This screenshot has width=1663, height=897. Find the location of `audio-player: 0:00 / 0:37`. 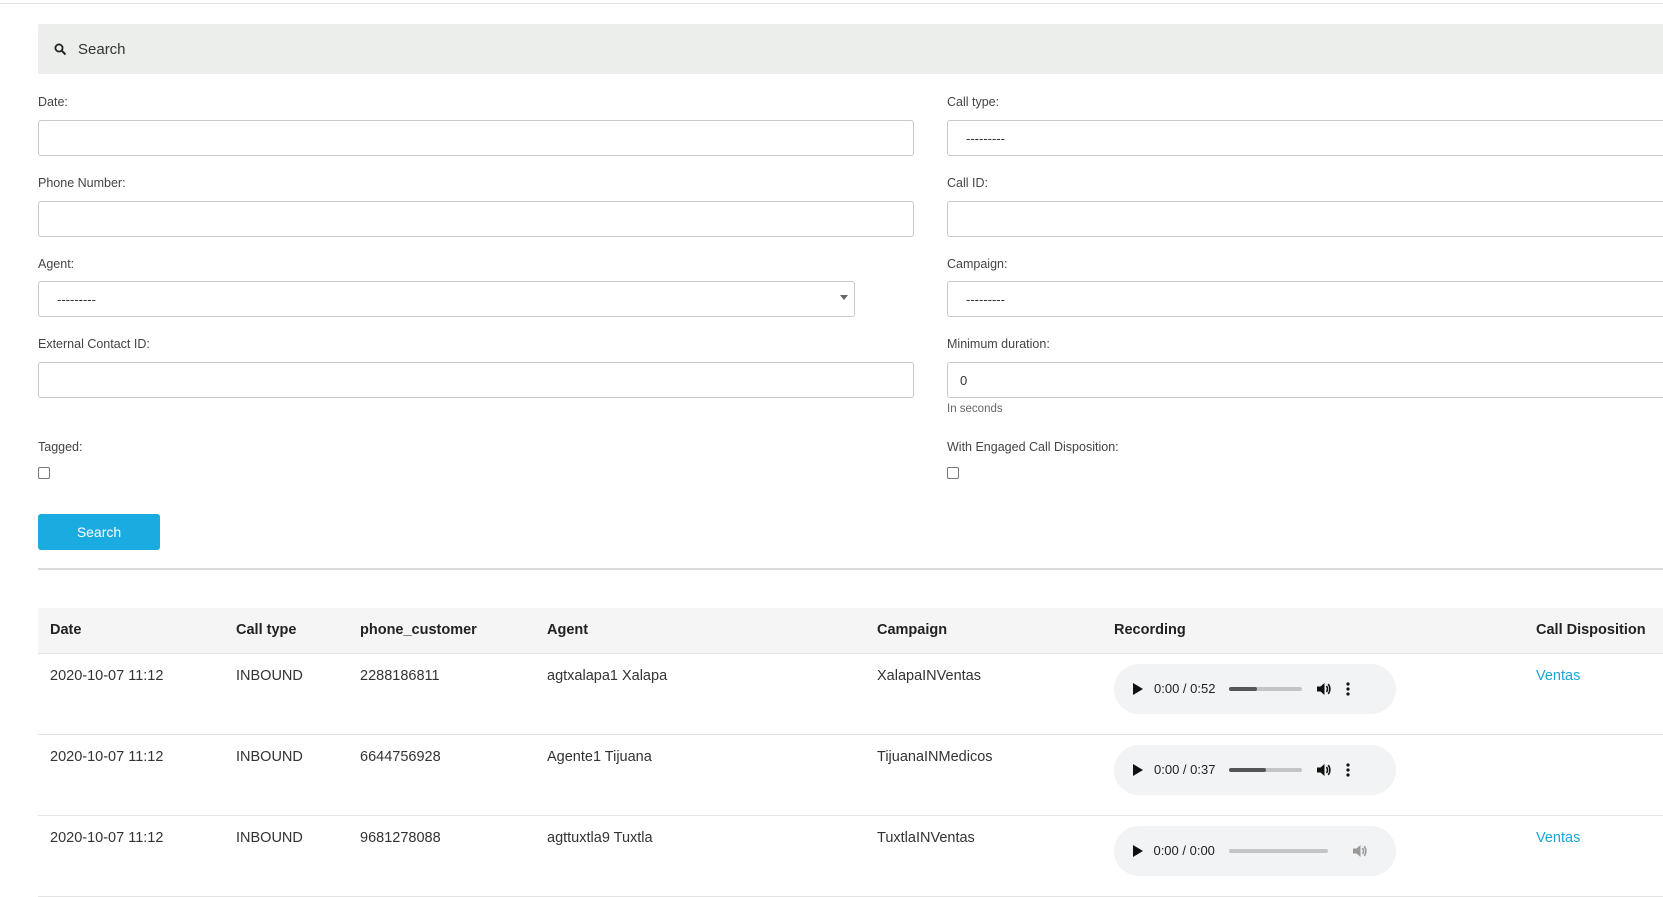

audio-player: 0:00 / 0:37 is located at coordinates (1255, 769).